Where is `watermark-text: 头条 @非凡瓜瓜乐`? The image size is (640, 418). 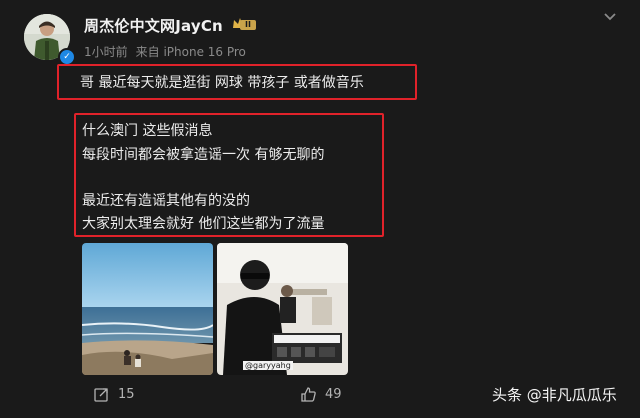 watermark-text: 头条 @非凡瓜瓜乐 is located at coordinates (554, 395).